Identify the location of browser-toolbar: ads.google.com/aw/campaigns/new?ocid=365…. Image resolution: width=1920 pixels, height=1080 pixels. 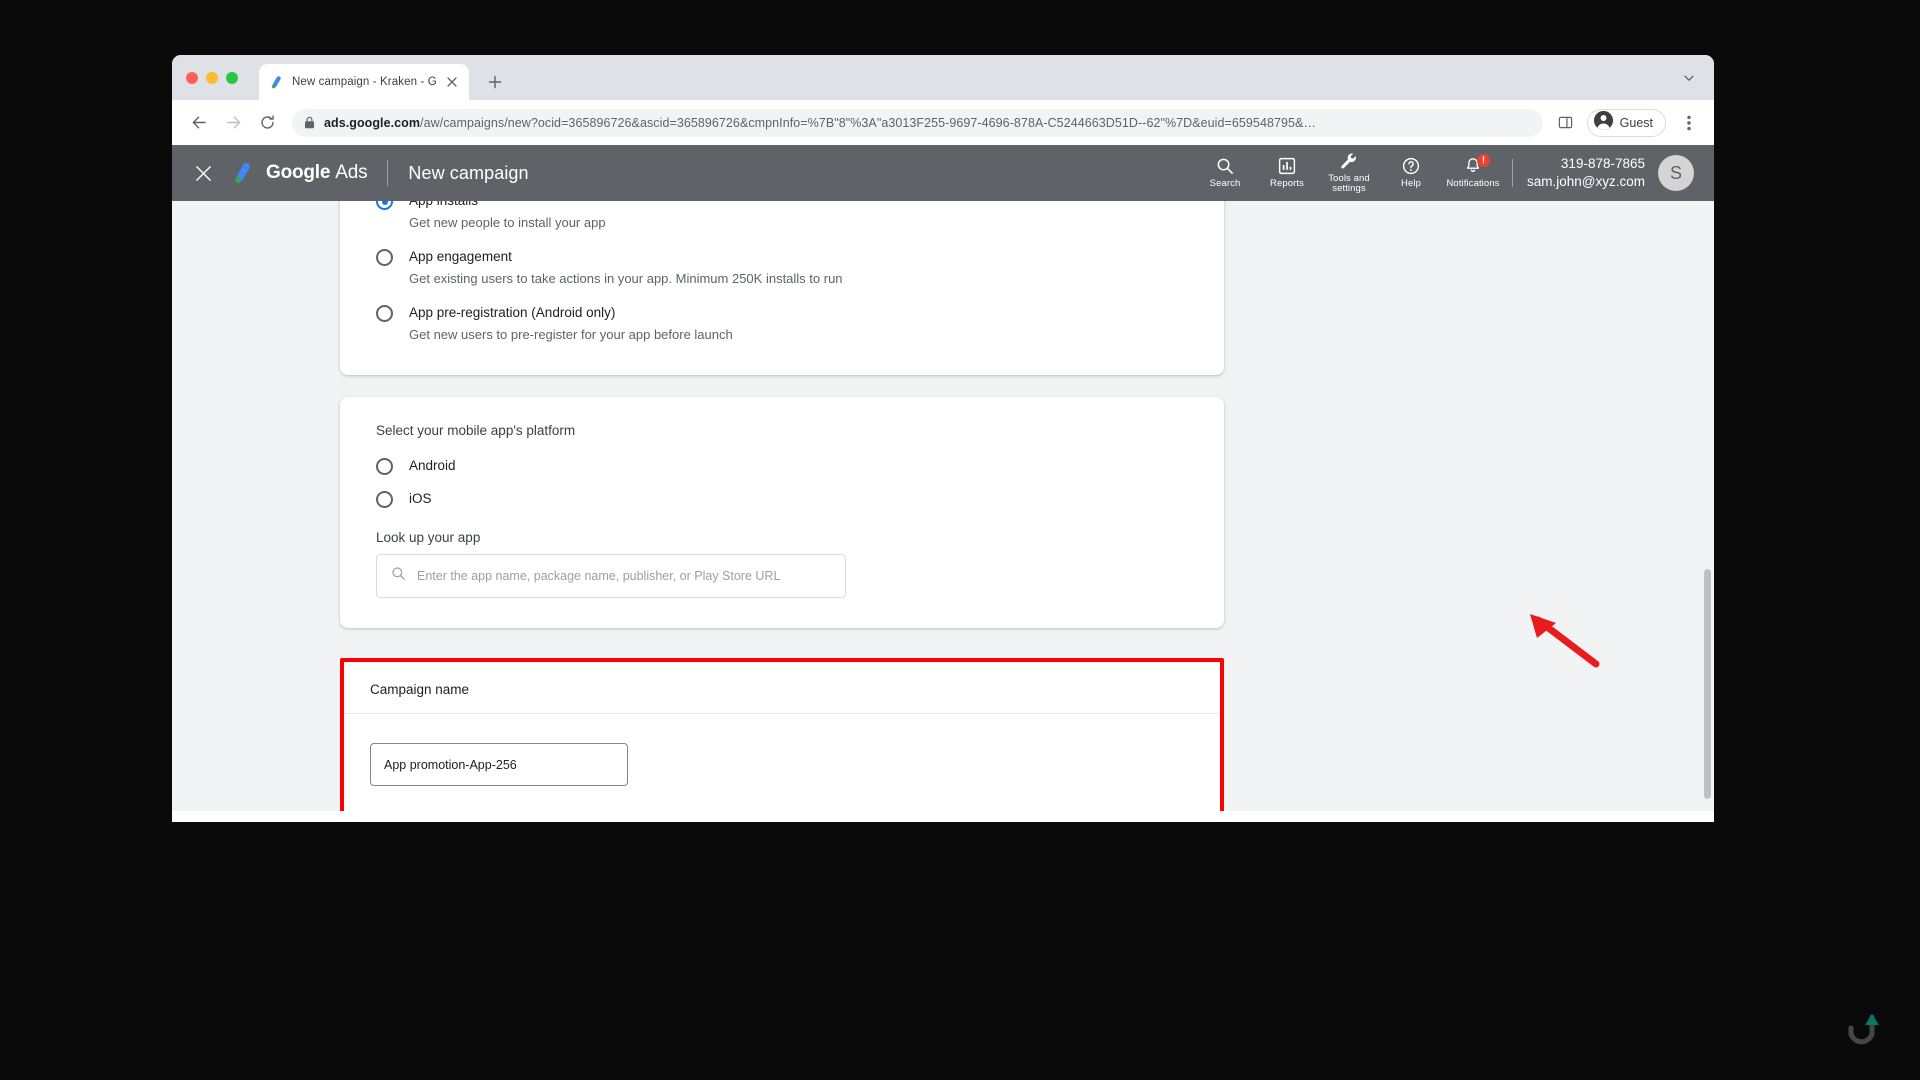
(943, 122).